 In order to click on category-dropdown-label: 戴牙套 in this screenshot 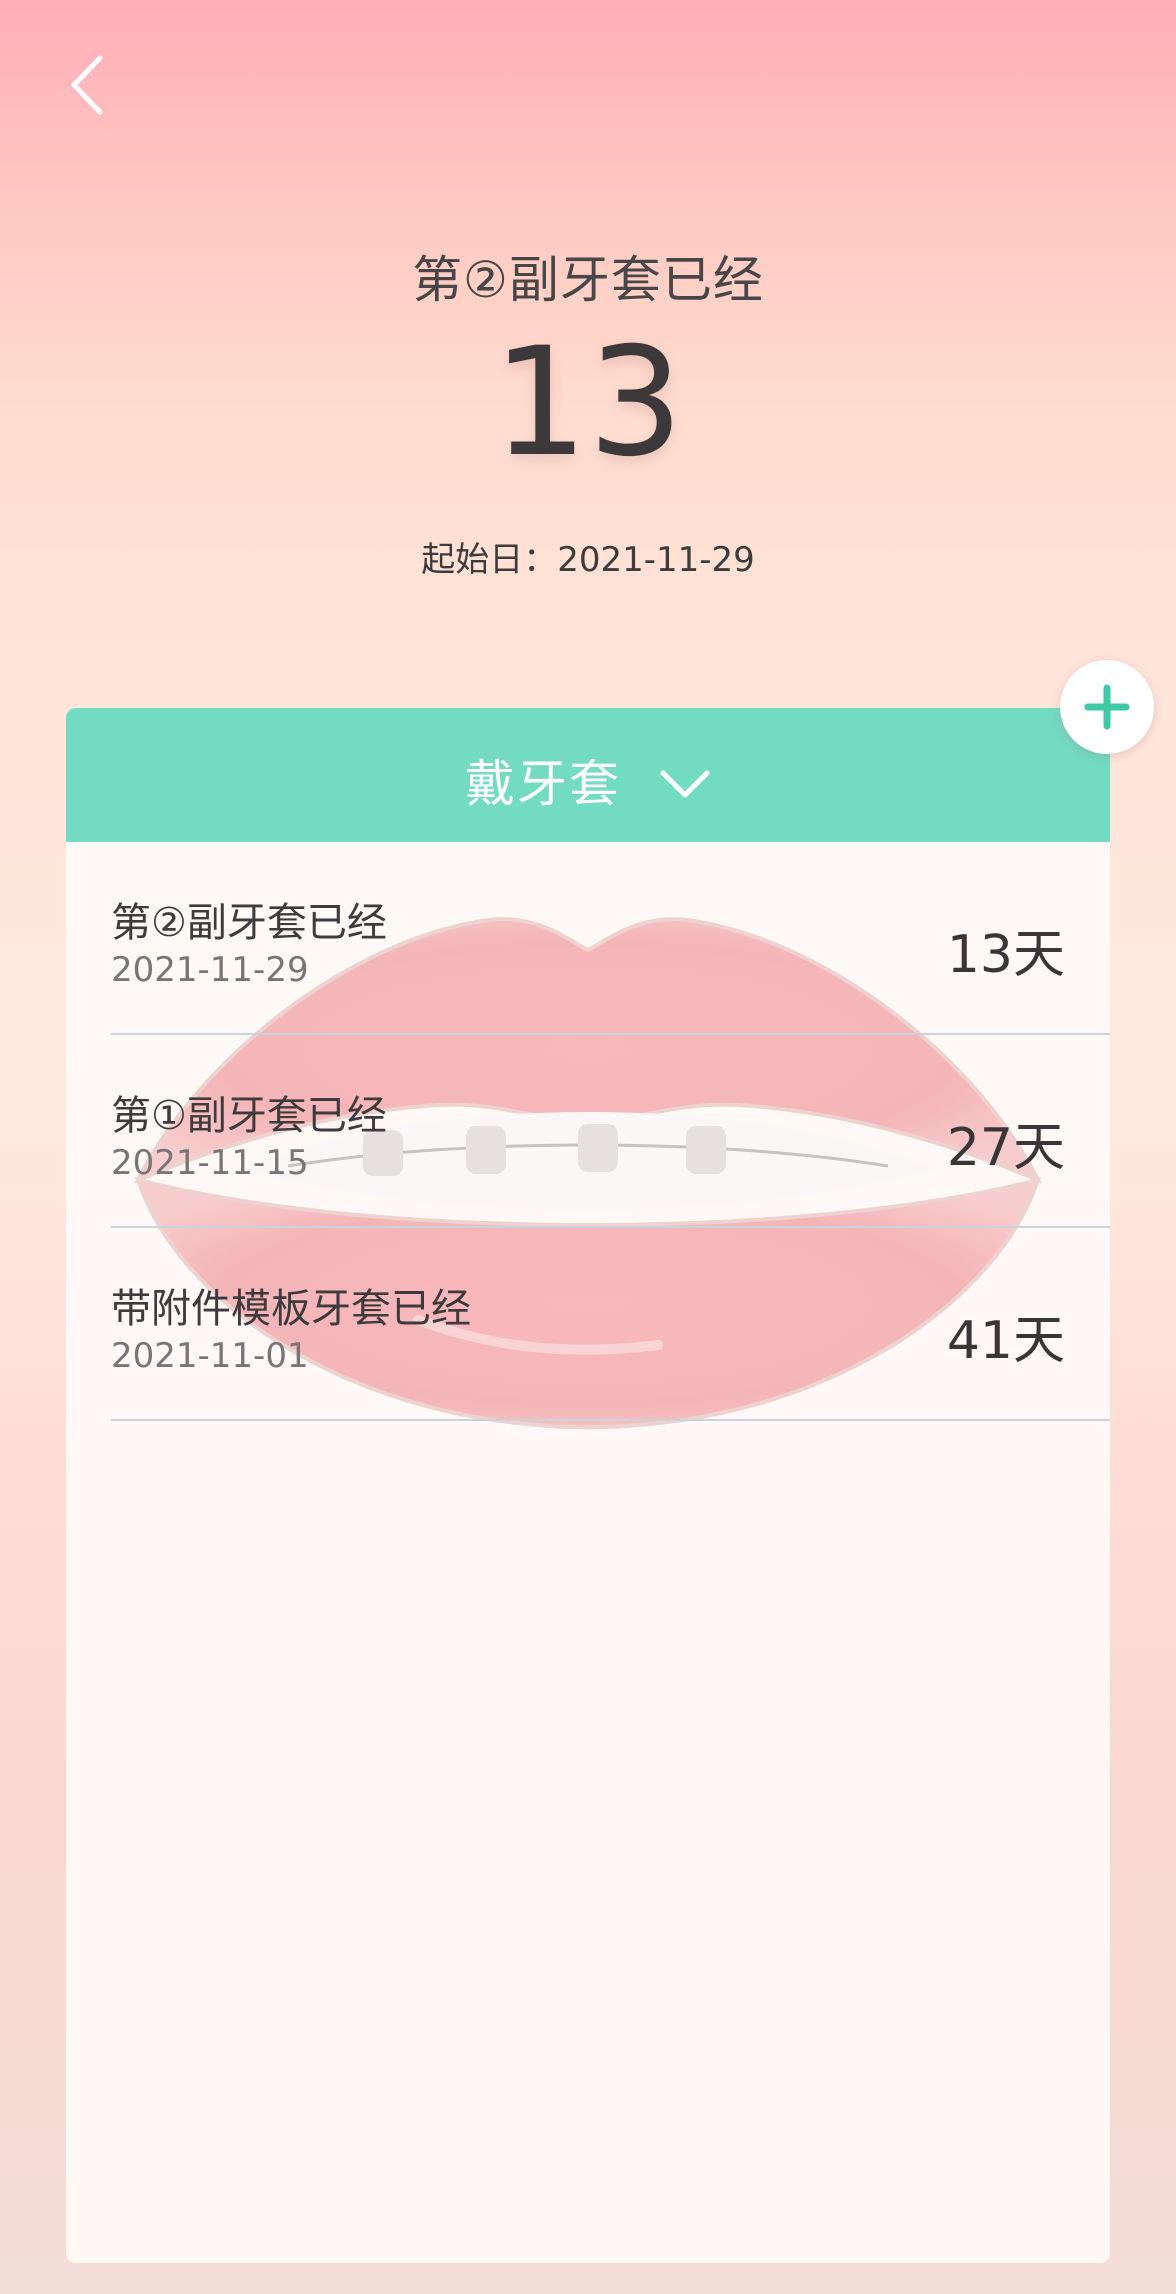, I will do `click(543, 784)`.